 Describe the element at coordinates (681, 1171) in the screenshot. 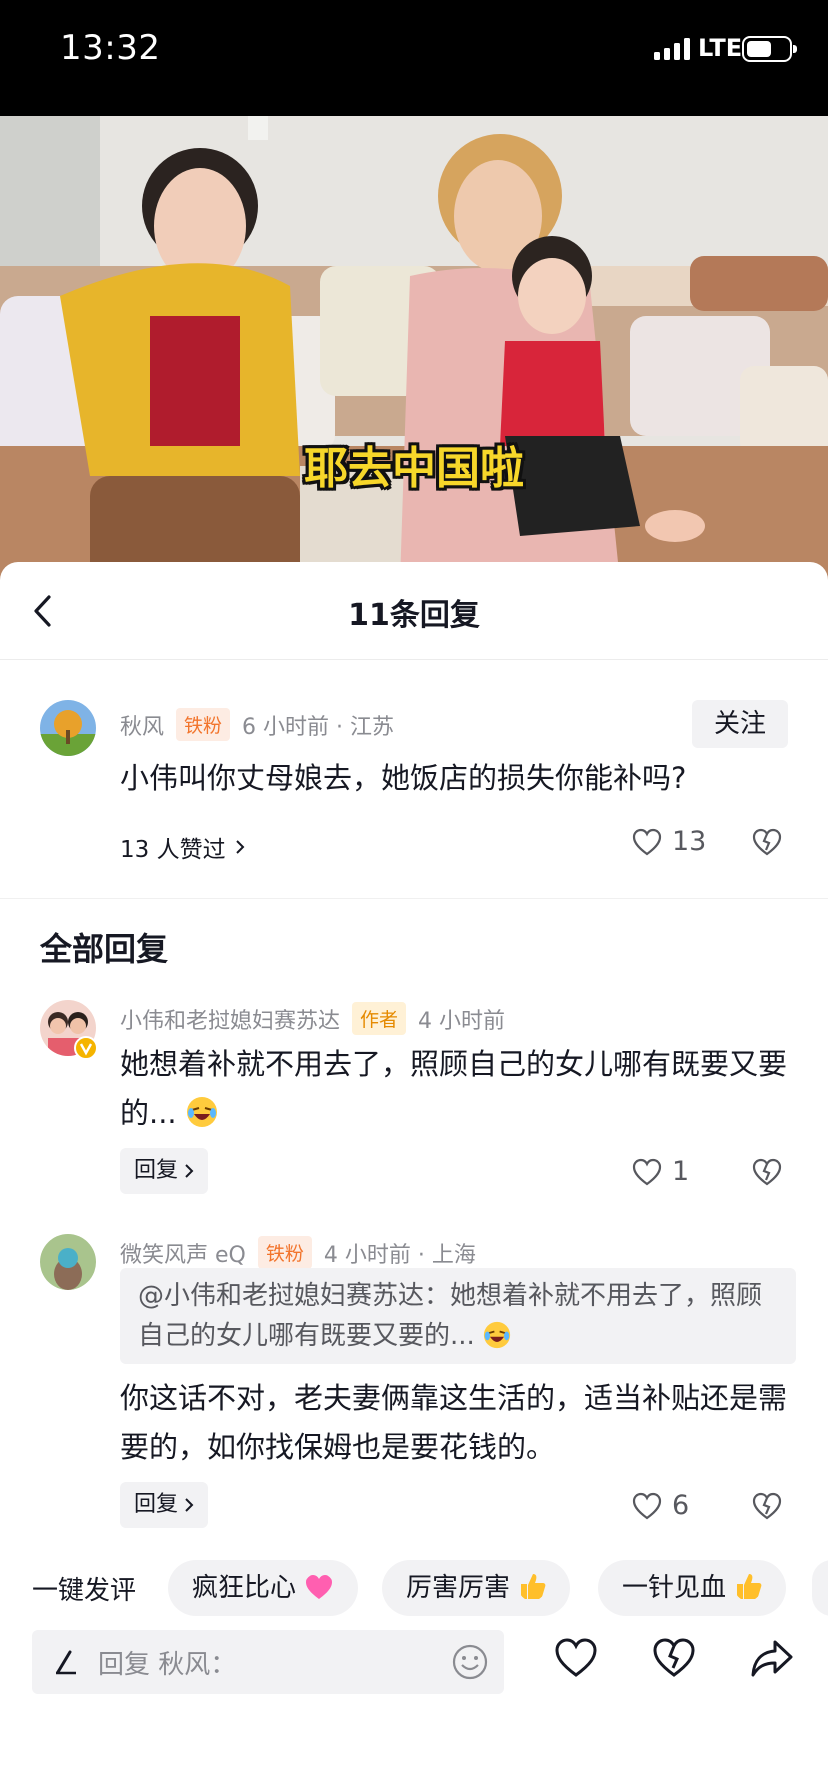

I see `like-count: 1` at that location.